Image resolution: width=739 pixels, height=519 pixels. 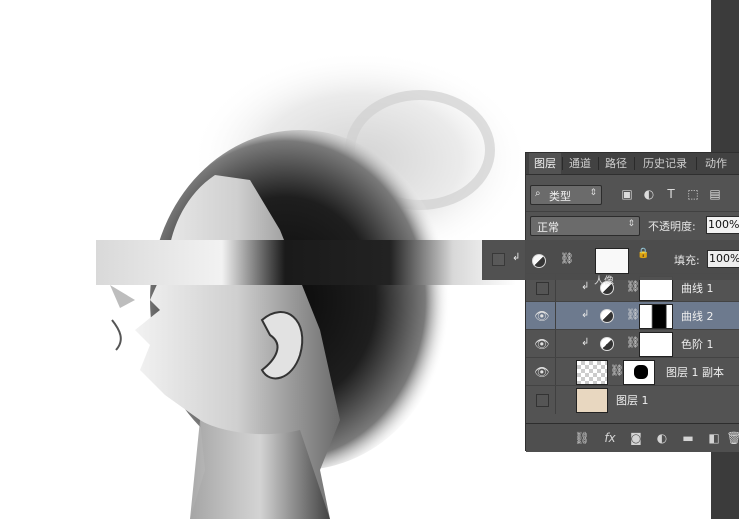 I want to click on fill-field: 100%, so click(x=723, y=259).